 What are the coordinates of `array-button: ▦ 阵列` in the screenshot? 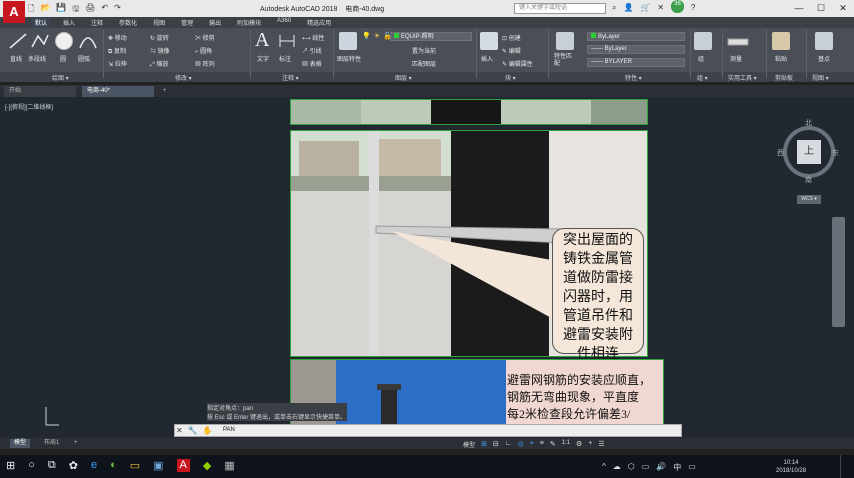 It's located at (205, 63).